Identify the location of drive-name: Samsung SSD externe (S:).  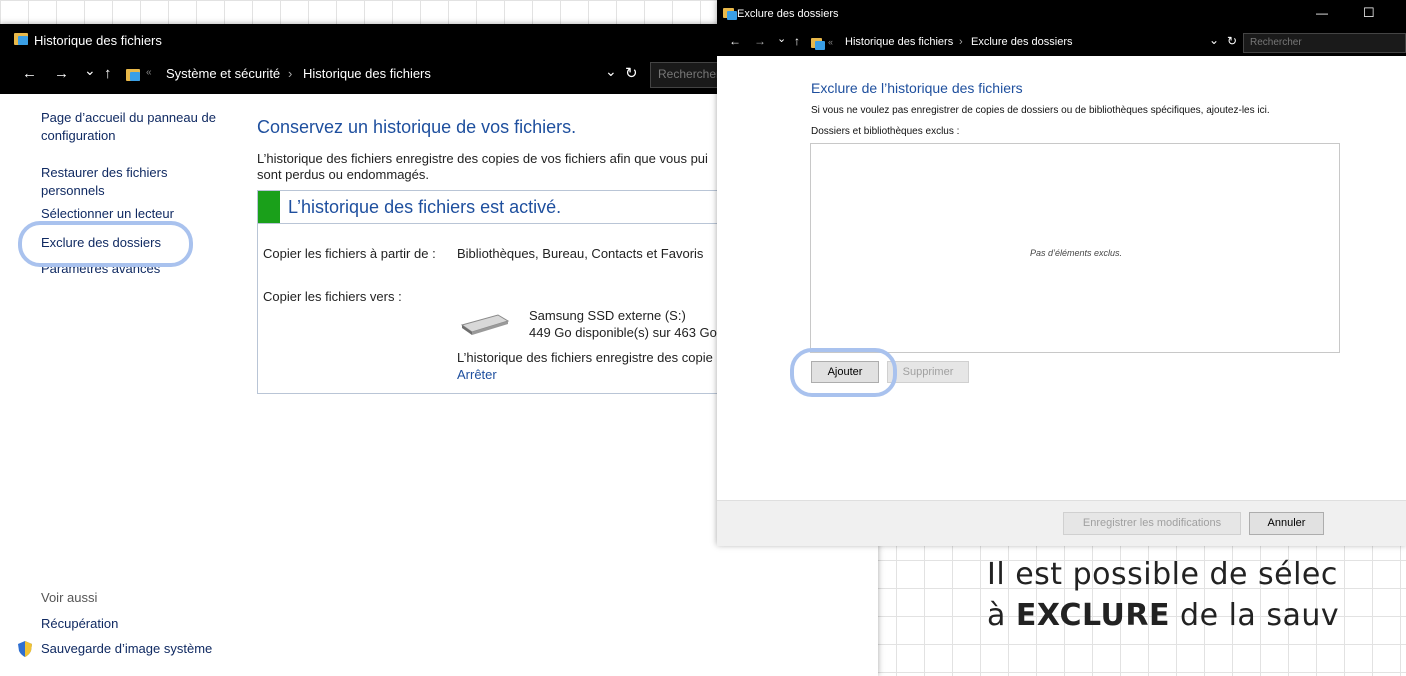
(607, 315).